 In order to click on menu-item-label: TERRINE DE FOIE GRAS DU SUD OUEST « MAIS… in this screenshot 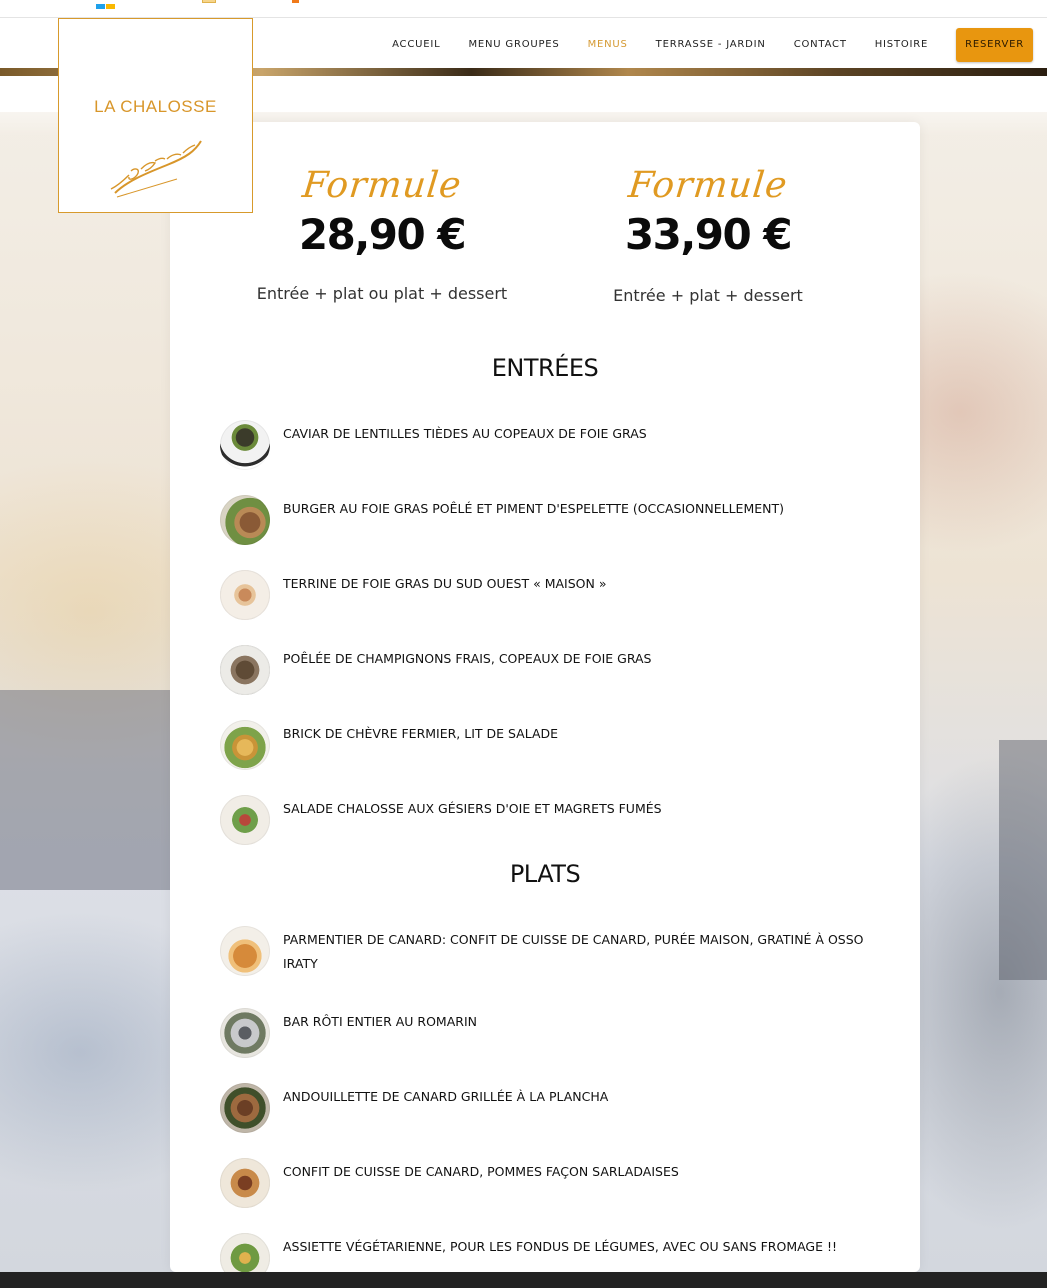, I will do `click(445, 583)`.